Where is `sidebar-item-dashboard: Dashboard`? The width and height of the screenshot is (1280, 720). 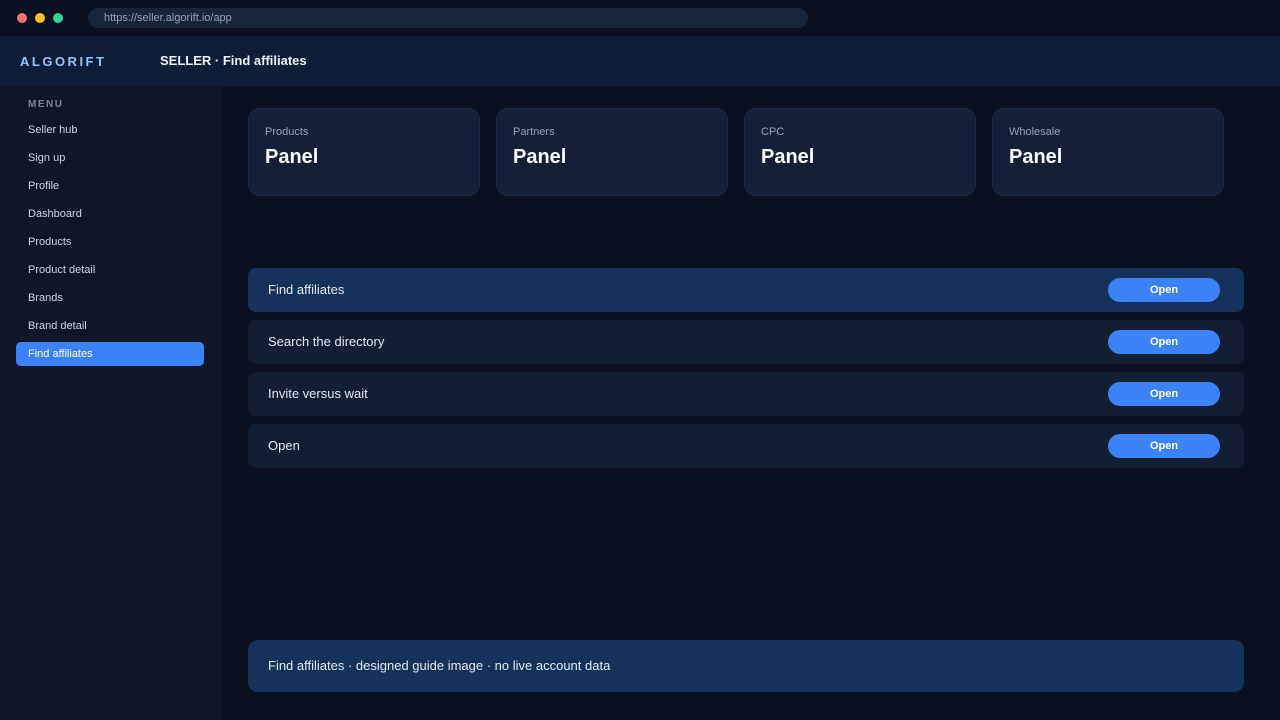
sidebar-item-dashboard: Dashboard is located at coordinates (110, 214).